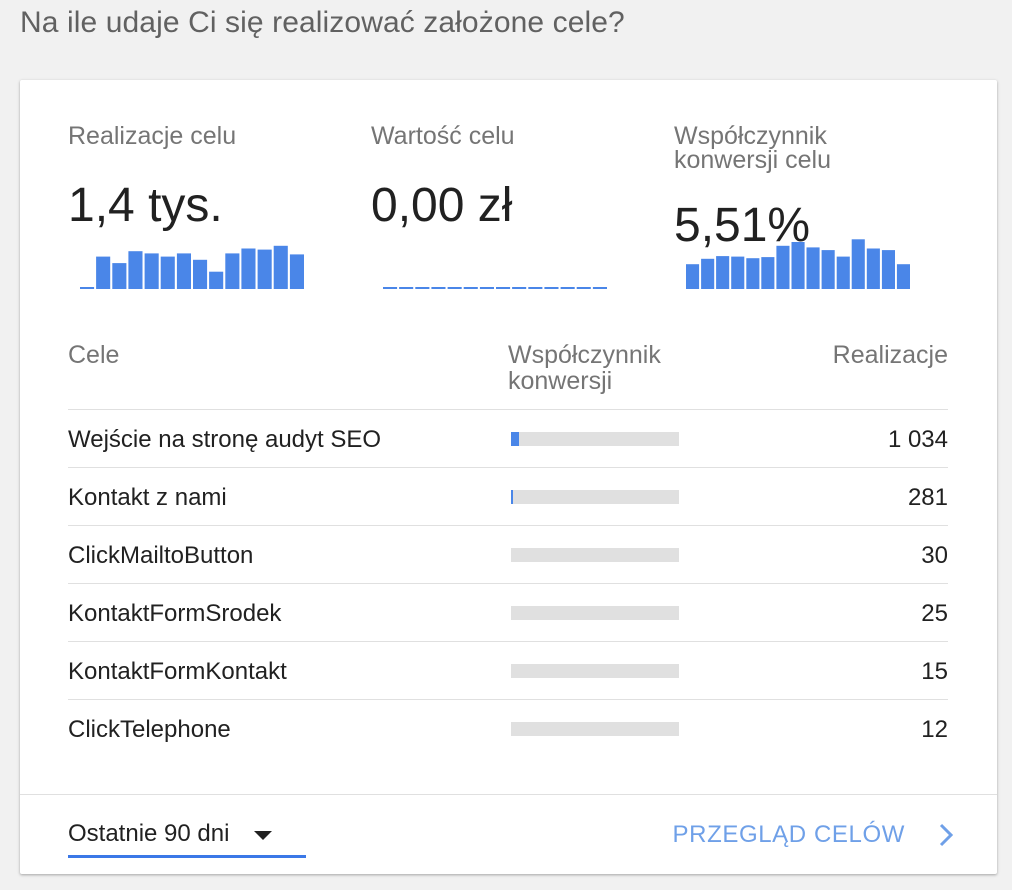 This screenshot has height=890, width=1012. Describe the element at coordinates (508, 671) in the screenshot. I see `table-row: KontaktFormKontakt 15` at that location.